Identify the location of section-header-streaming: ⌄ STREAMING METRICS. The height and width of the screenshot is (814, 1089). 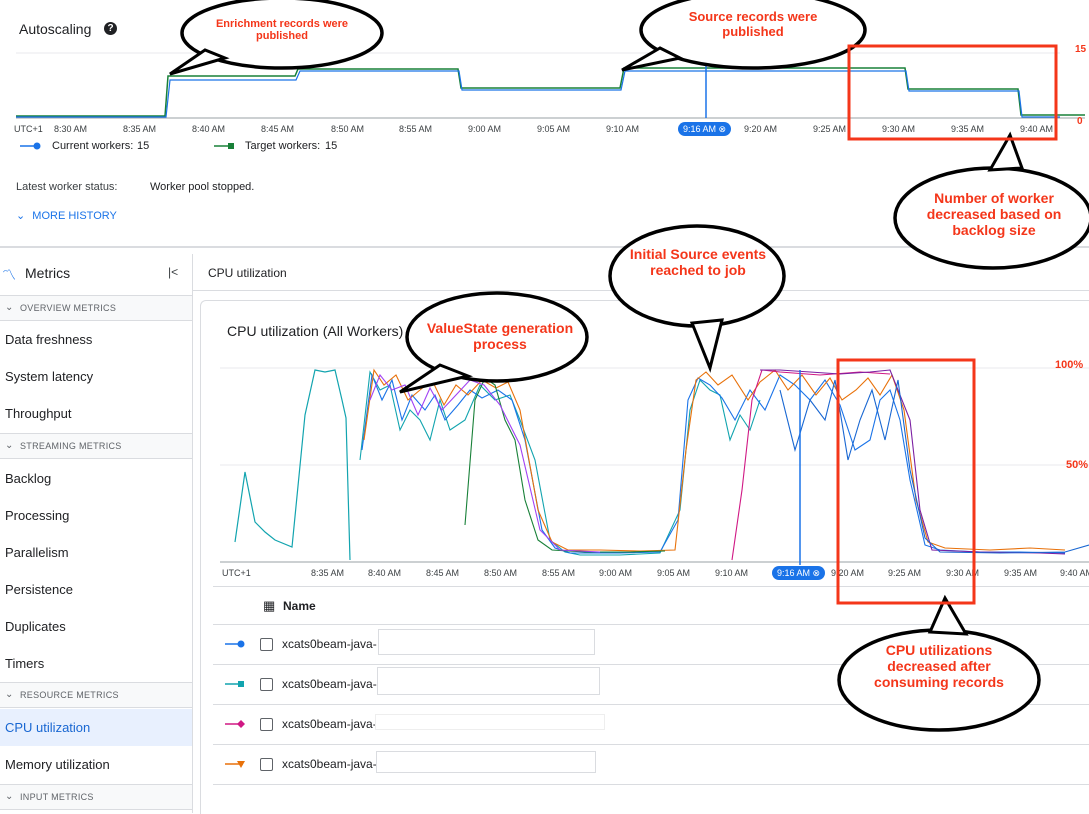
(96, 446).